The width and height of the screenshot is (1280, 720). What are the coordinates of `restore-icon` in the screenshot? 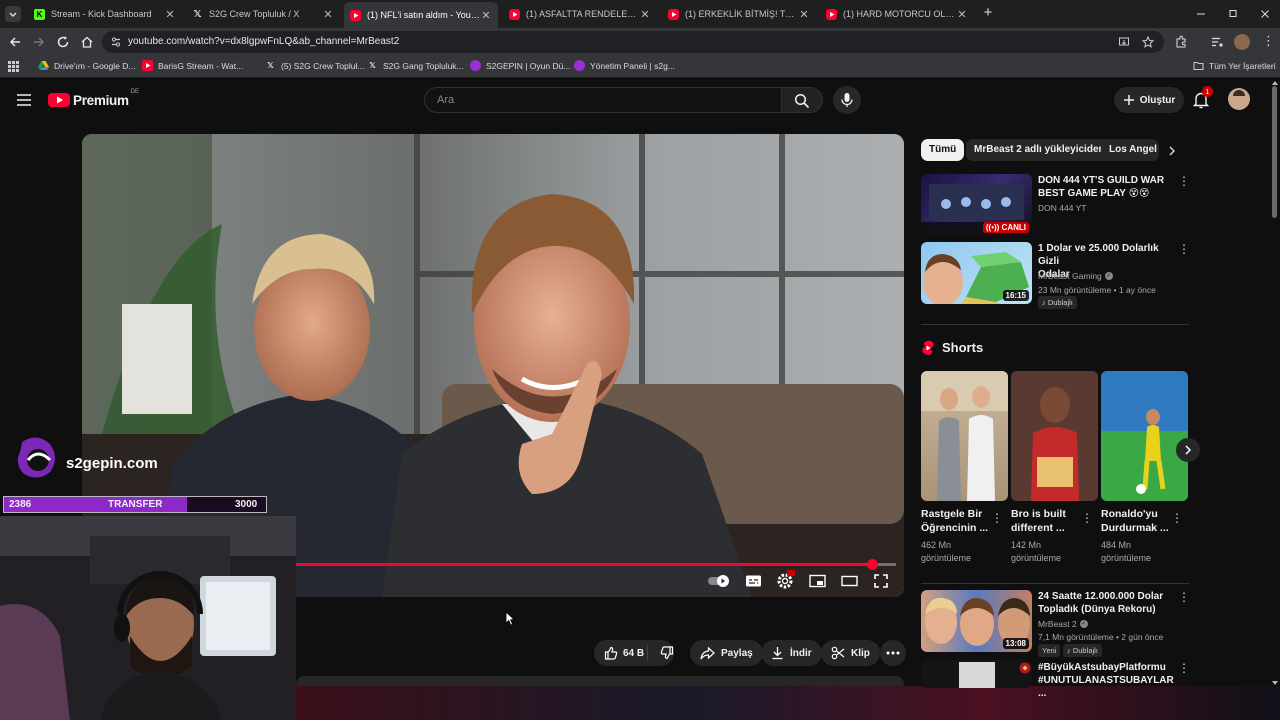 It's located at (1233, 13).